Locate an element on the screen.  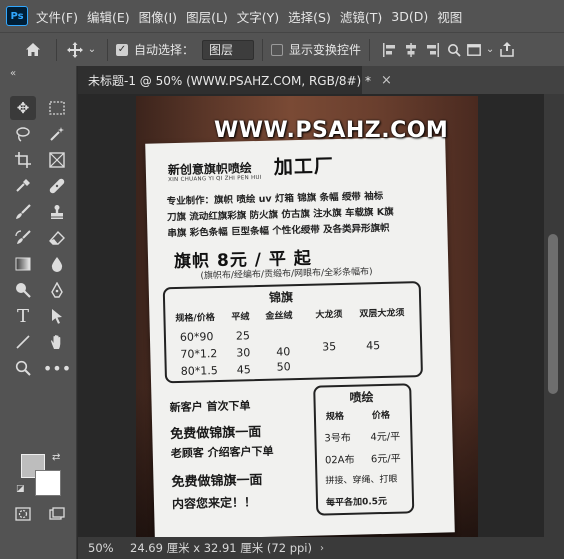
more-tools-icon: ••• is located at coordinates (57, 368).